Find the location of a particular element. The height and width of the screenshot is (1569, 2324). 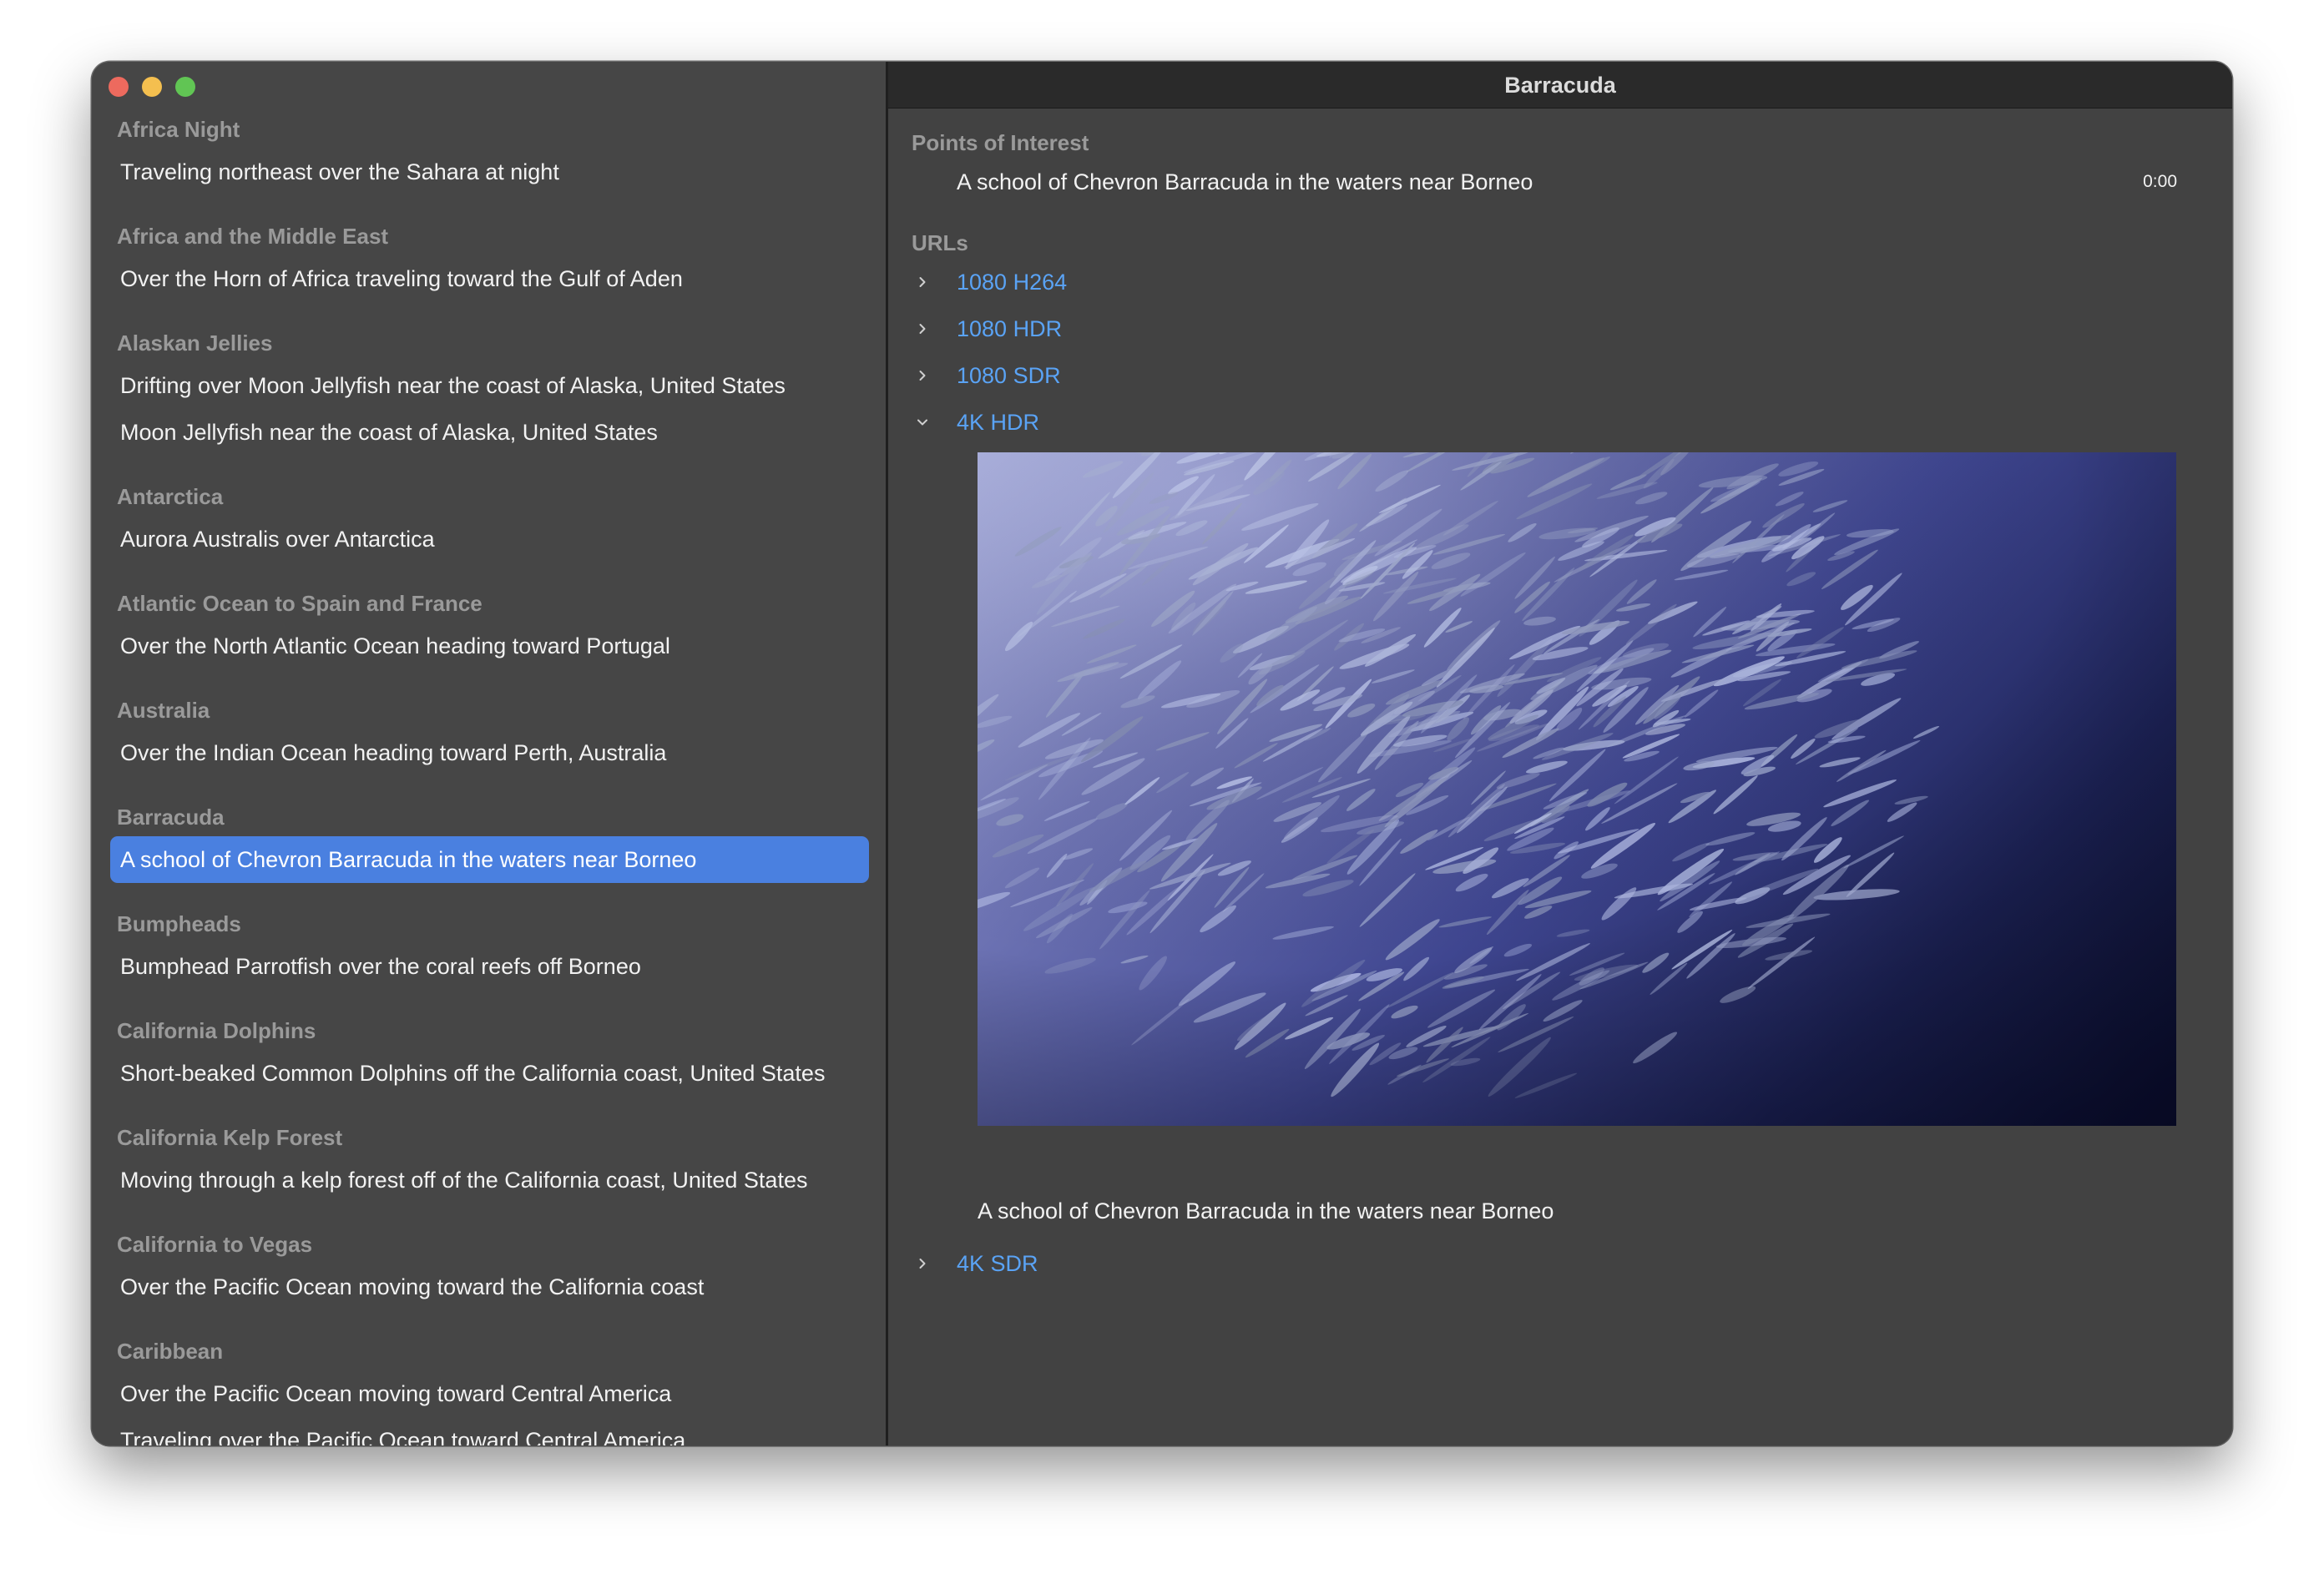

group-header: Barracuda is located at coordinates (171, 817).